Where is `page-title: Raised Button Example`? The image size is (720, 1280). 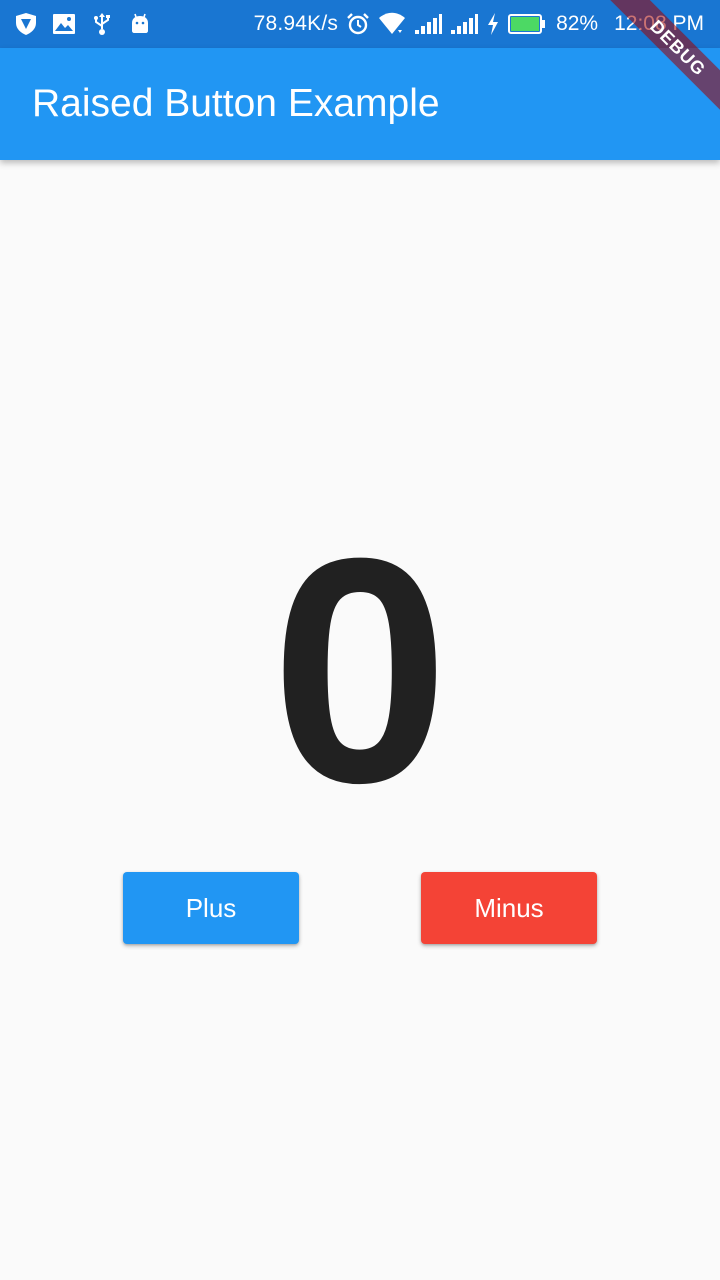 page-title: Raised Button Example is located at coordinates (236, 103).